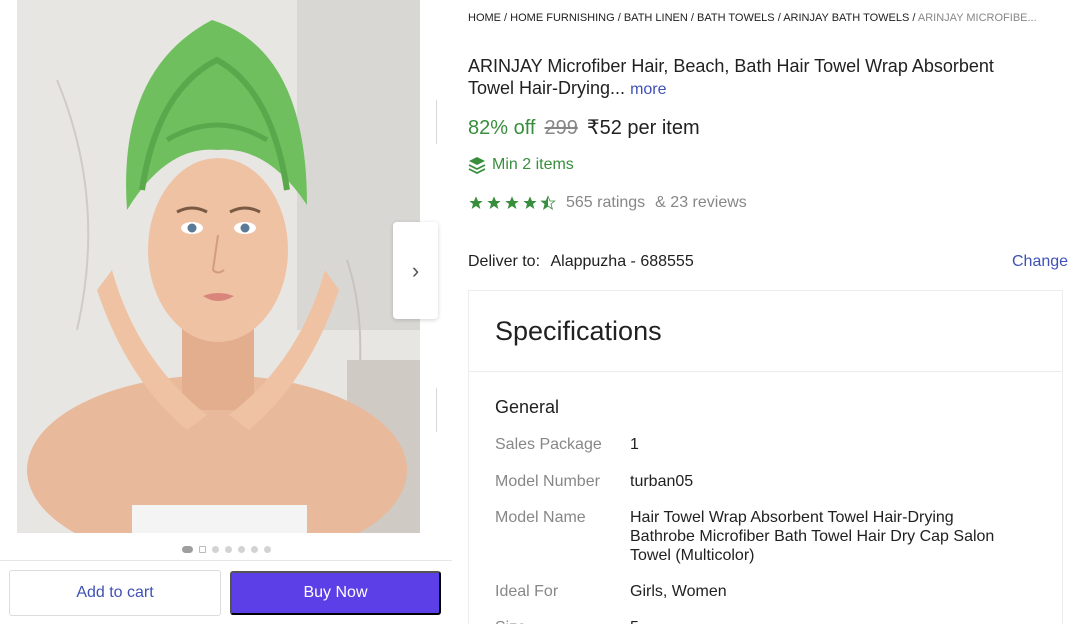  What do you see at coordinates (477, 165) in the screenshot?
I see `layers-icon` at bounding box center [477, 165].